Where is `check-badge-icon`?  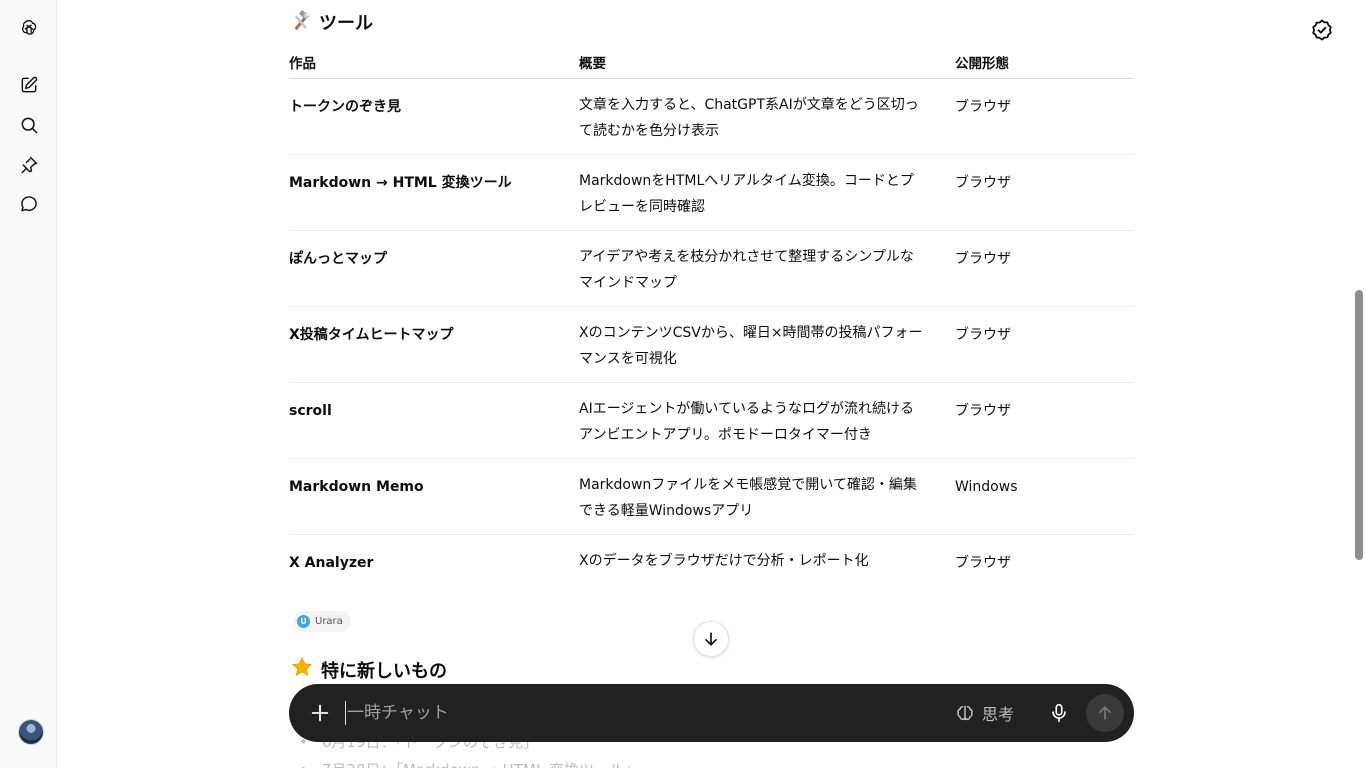
check-badge-icon is located at coordinates (1322, 30).